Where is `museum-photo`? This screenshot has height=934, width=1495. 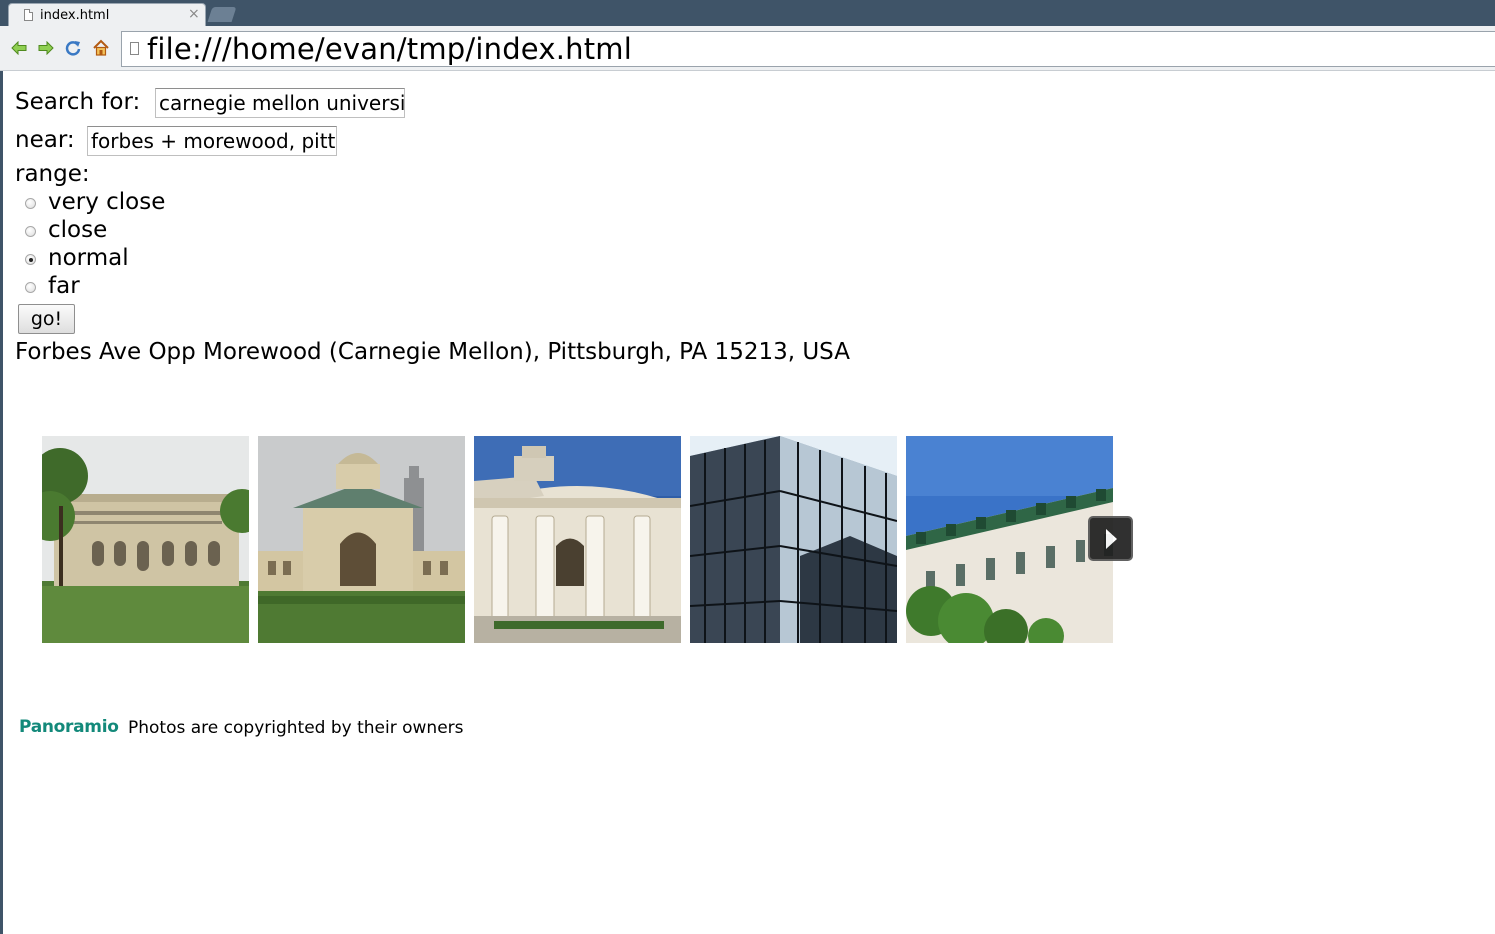 museum-photo is located at coordinates (145, 539).